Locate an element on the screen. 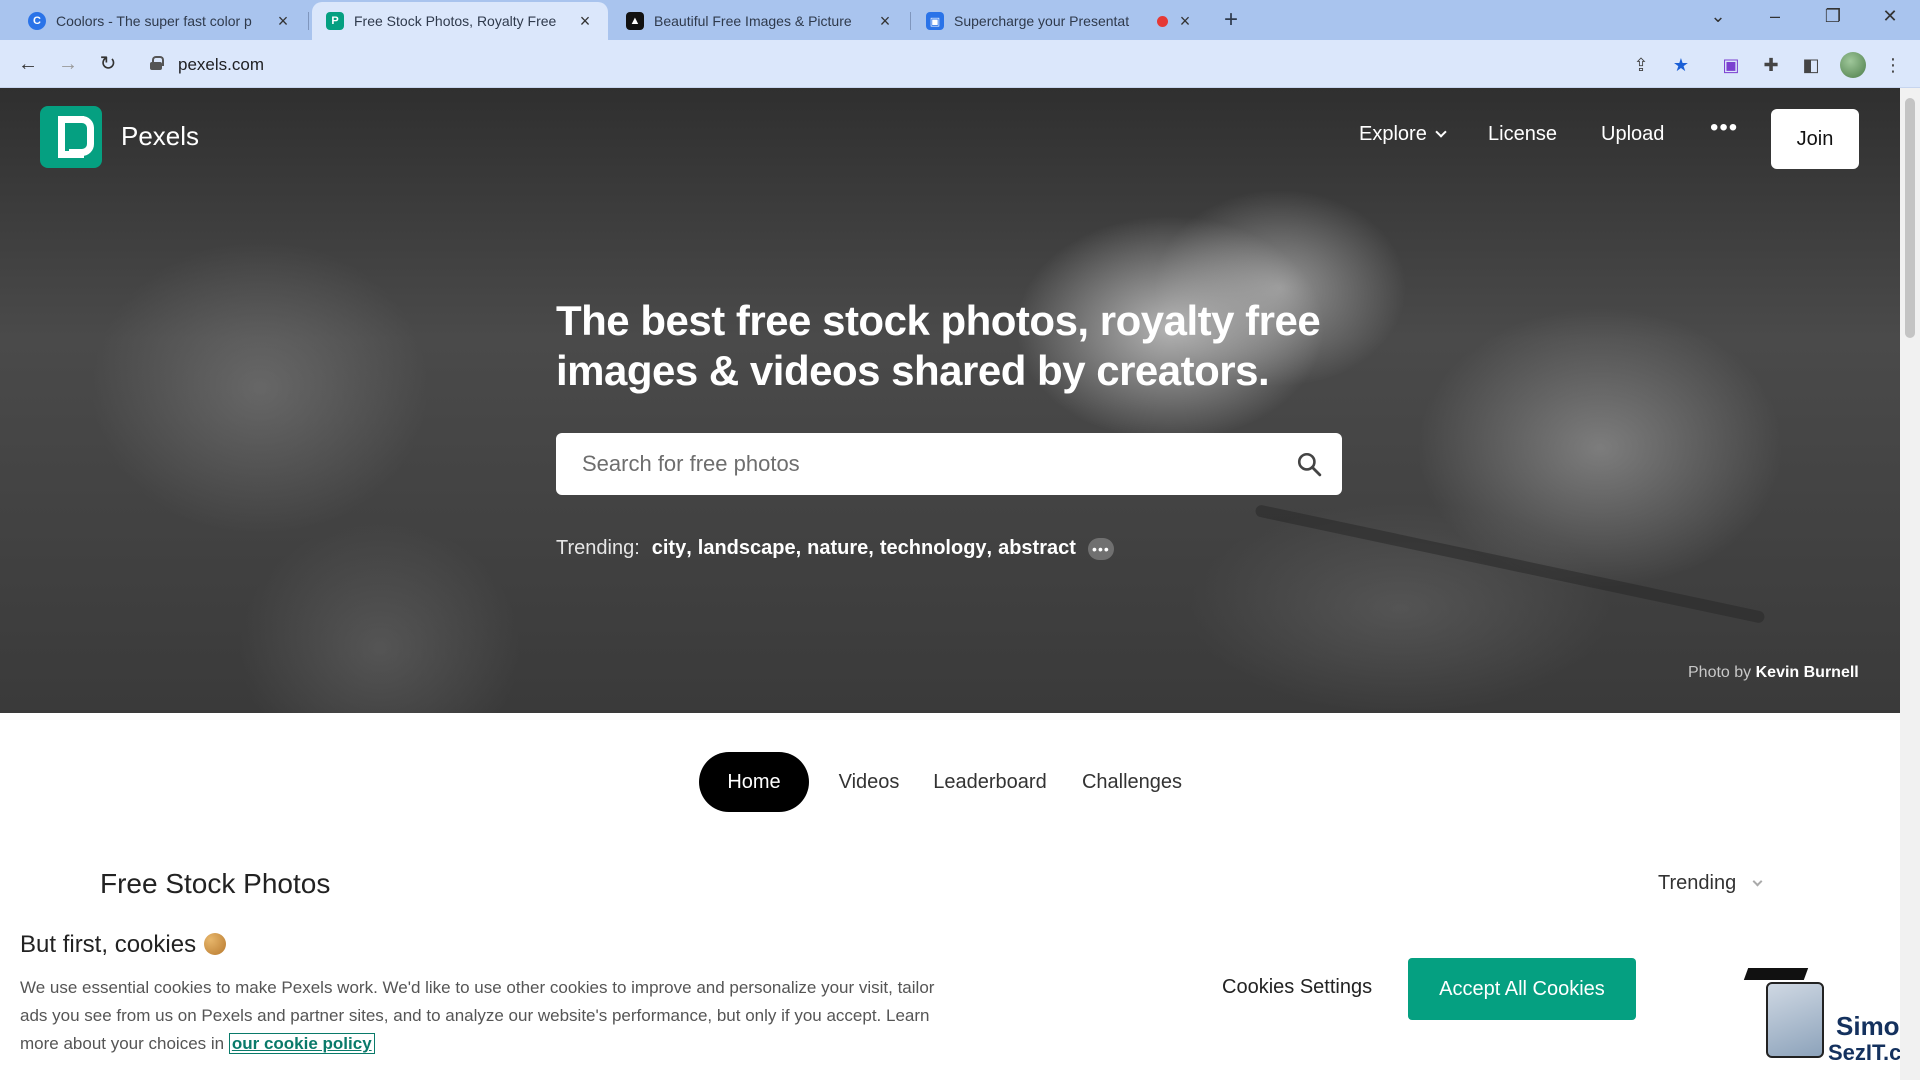 The image size is (1920, 1080). profile-avatar is located at coordinates (1853, 65).